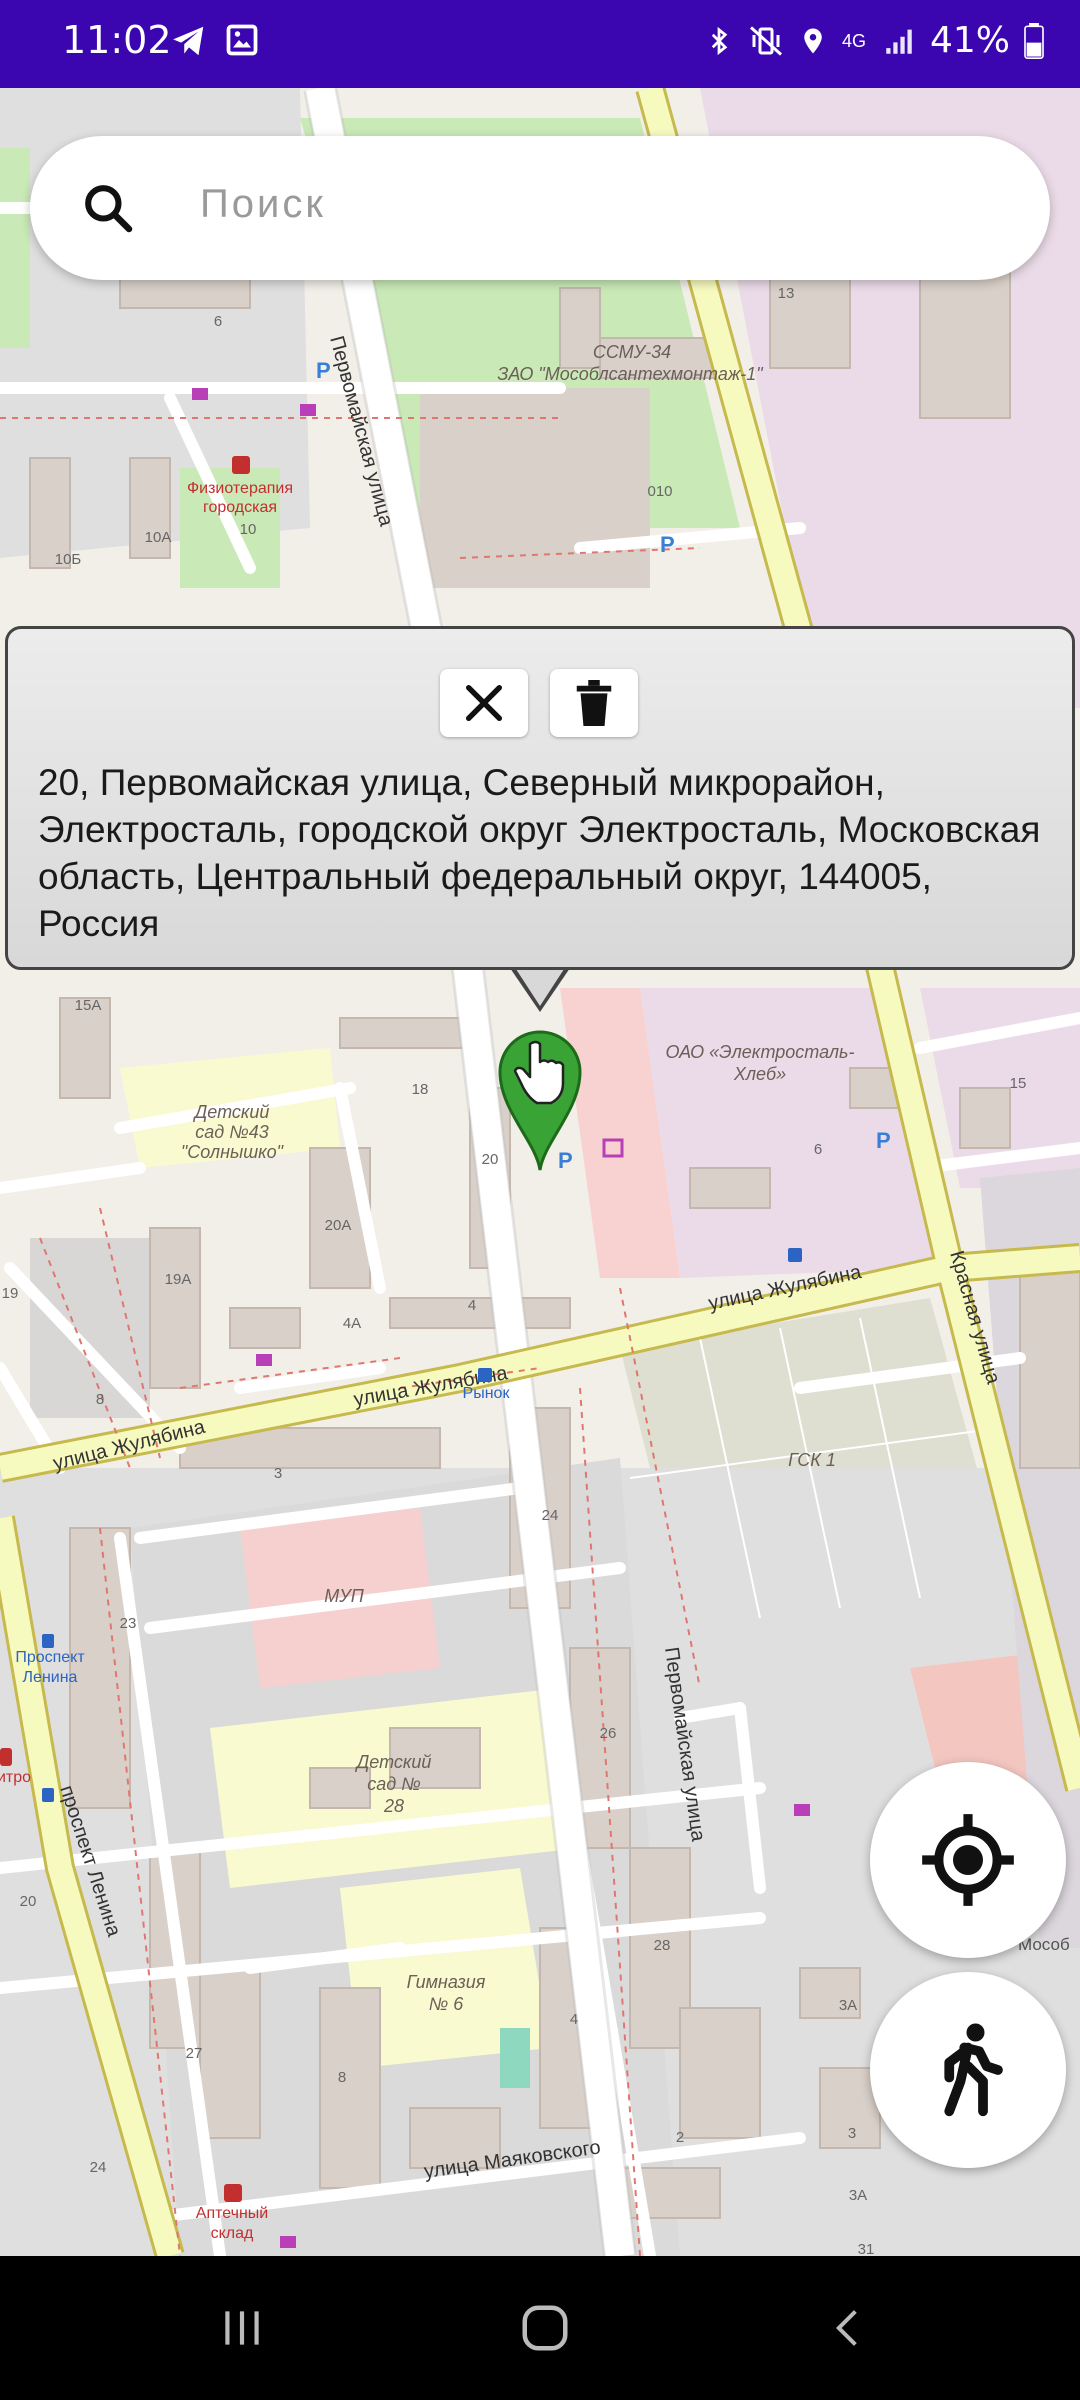 Image resolution: width=1080 pixels, height=2400 pixels. Describe the element at coordinates (874, 40) in the screenshot. I see `status-system-icons: 4G 41%` at that location.